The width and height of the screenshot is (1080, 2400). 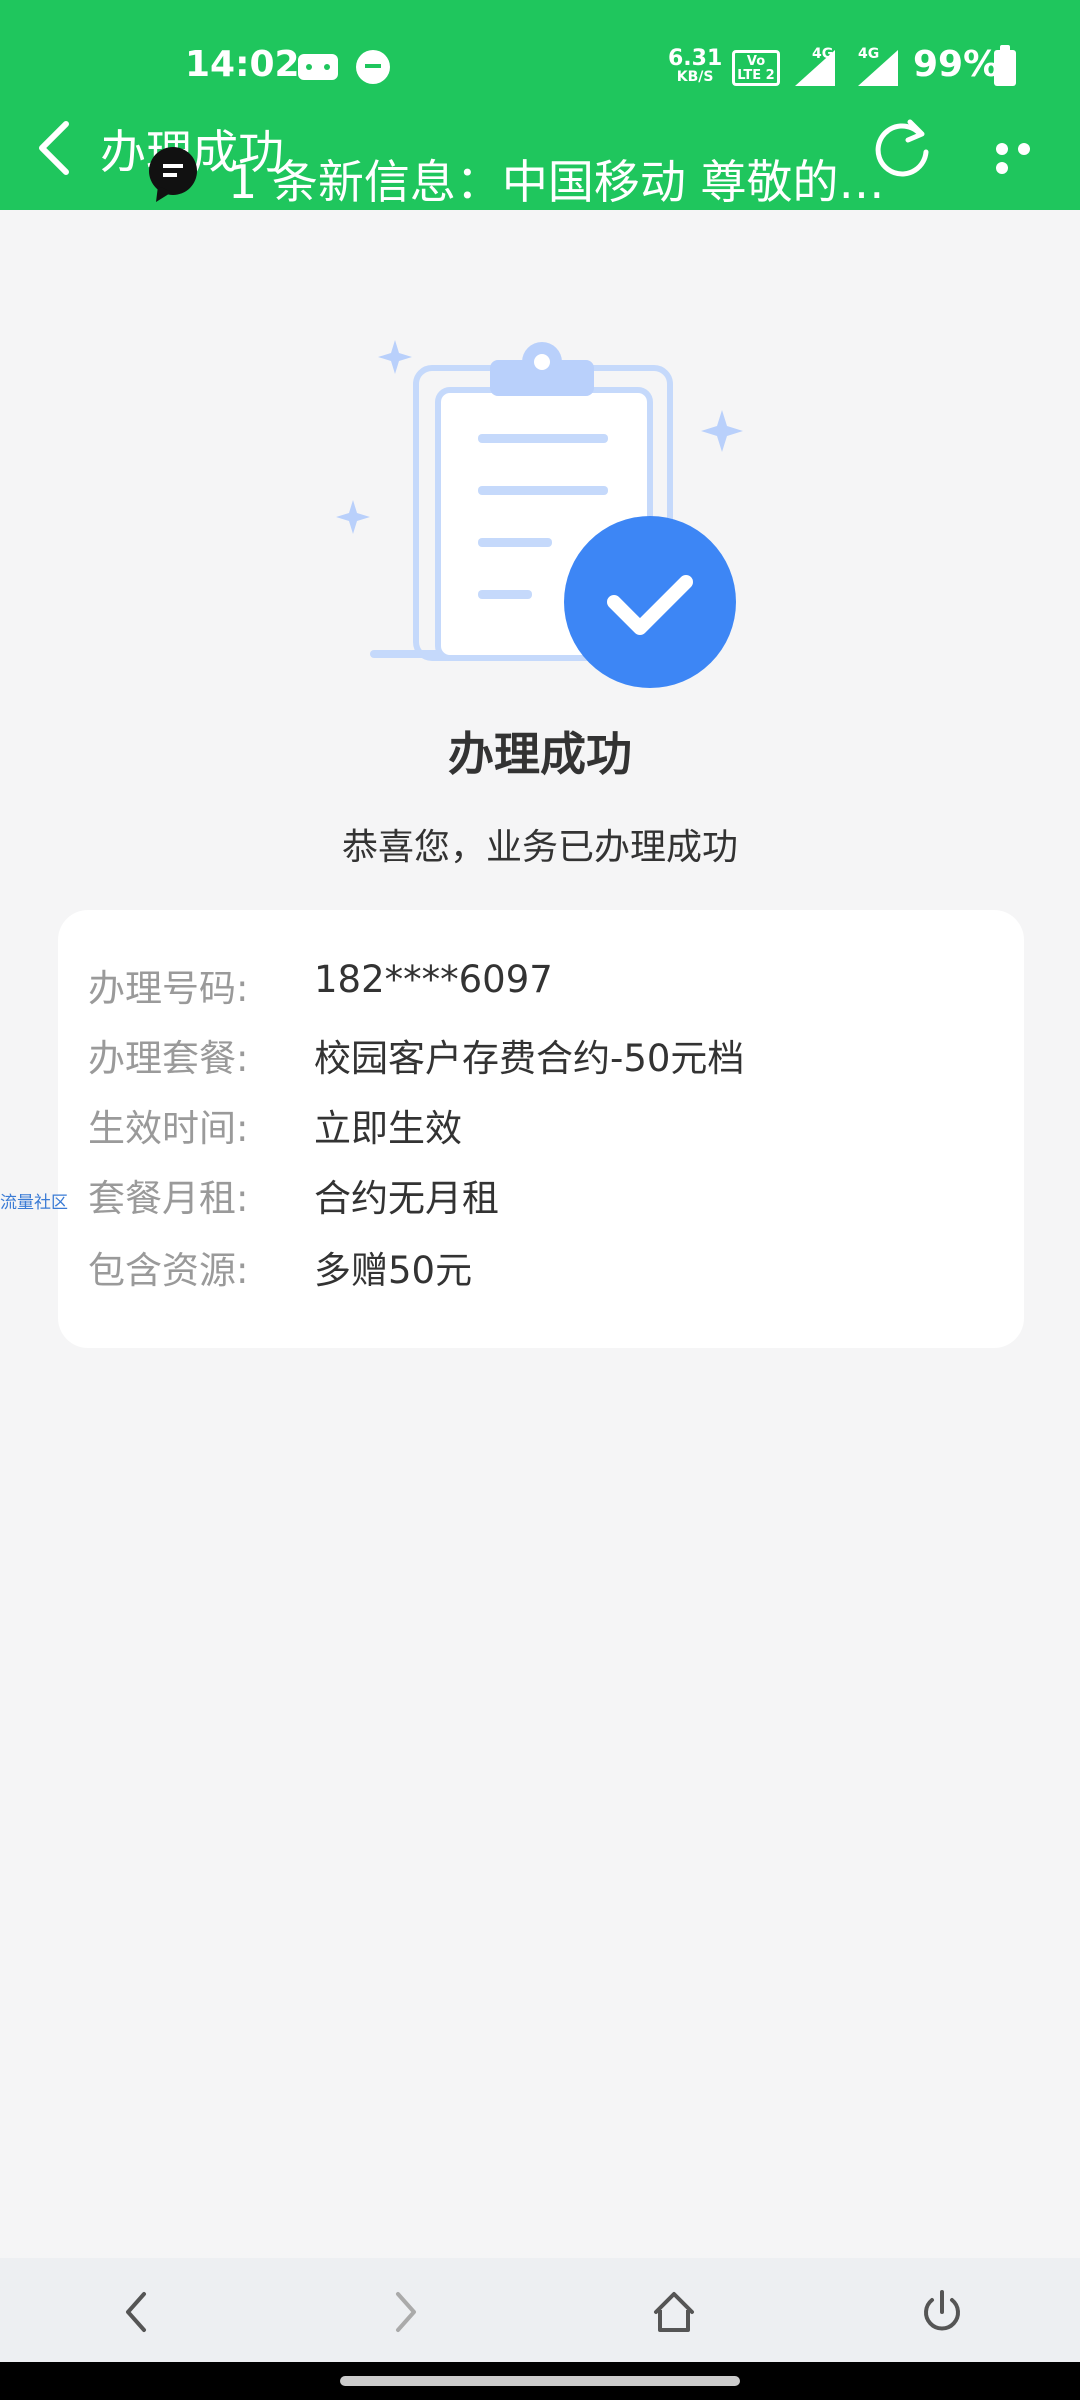 I want to click on detail-value: 合约无月租, so click(x=406, y=1198).